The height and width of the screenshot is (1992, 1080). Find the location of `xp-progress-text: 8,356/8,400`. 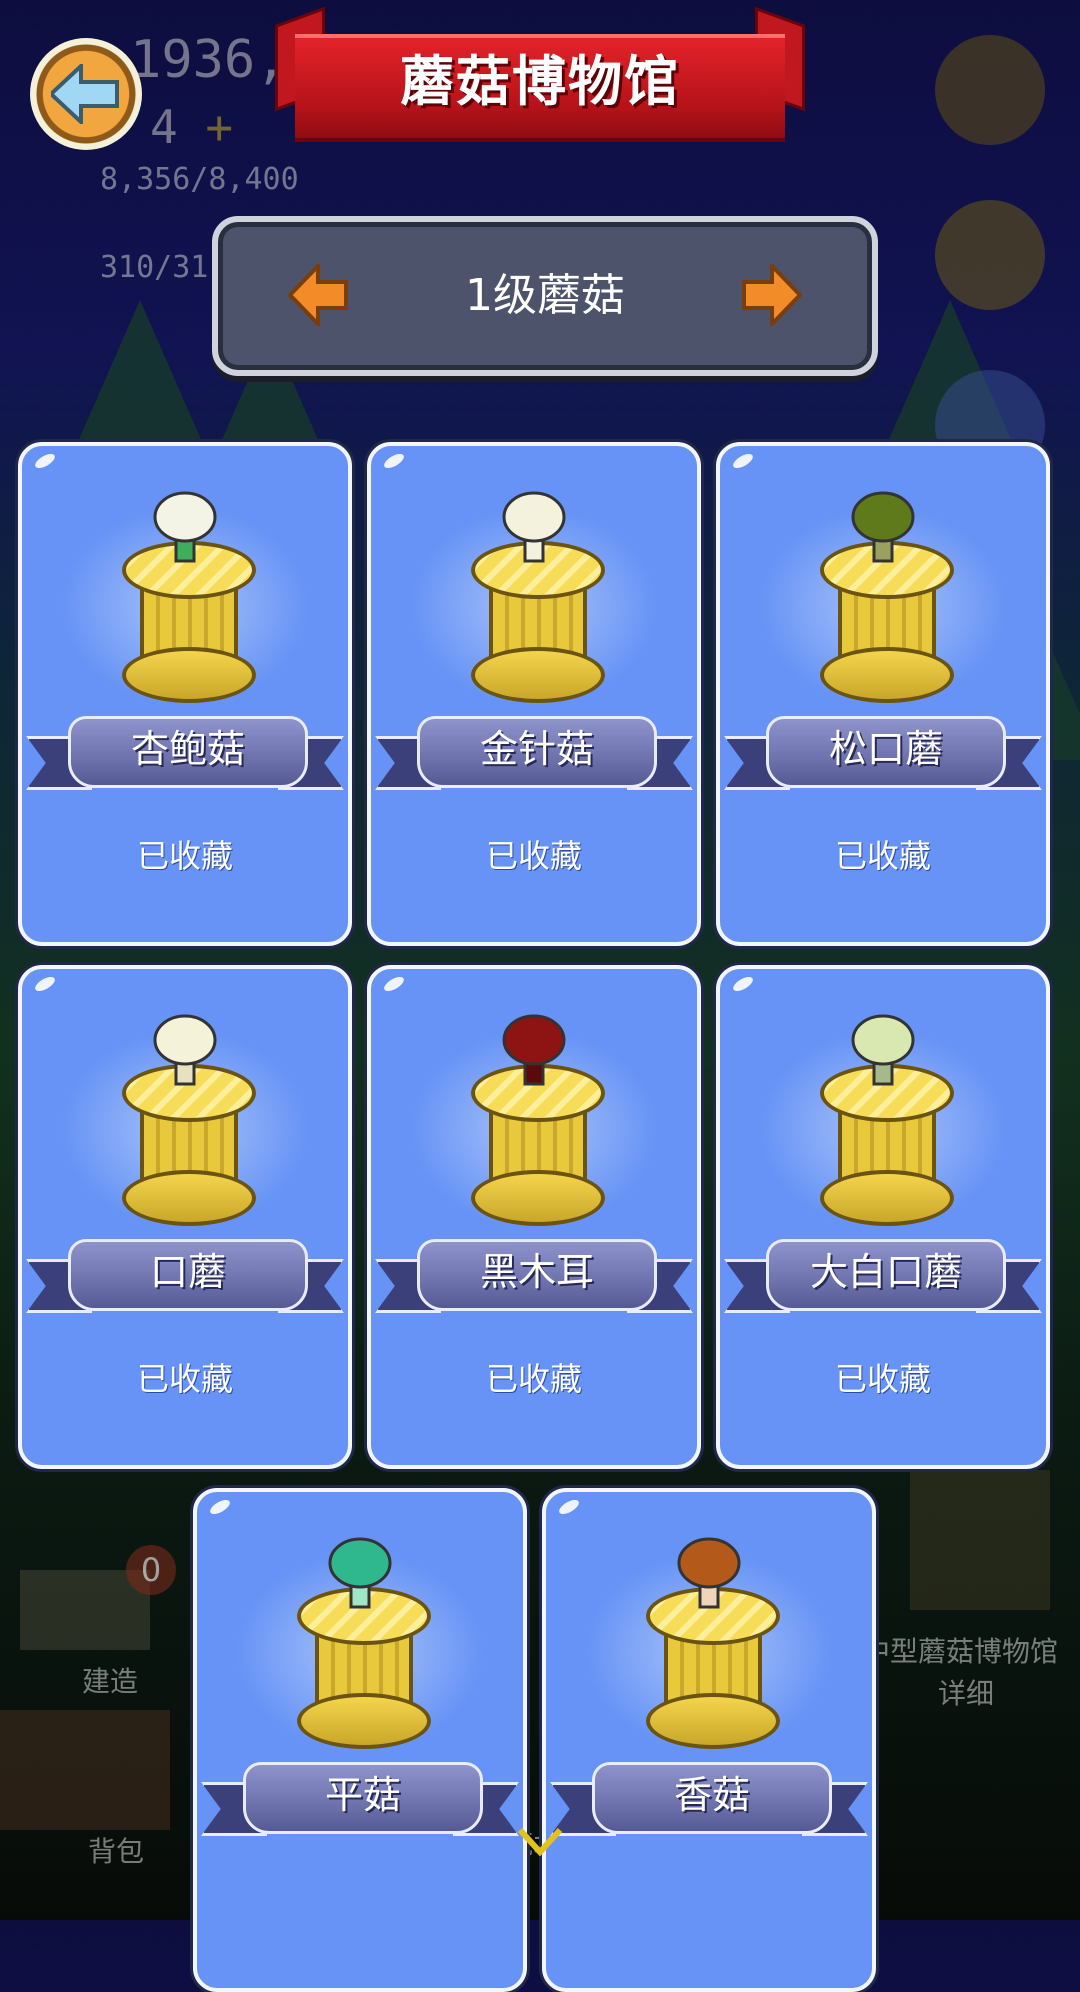

xp-progress-text: 8,356/8,400 is located at coordinates (199, 179).